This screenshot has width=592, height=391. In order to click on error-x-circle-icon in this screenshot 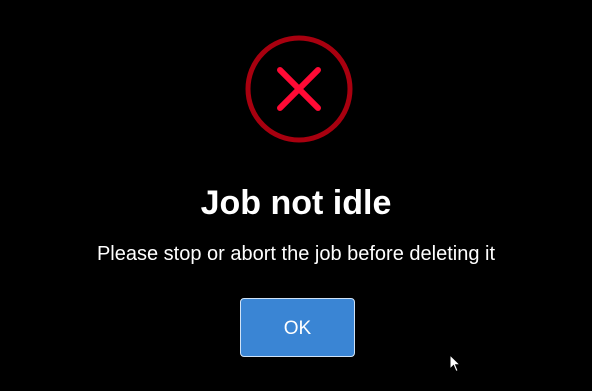, I will do `click(299, 89)`.